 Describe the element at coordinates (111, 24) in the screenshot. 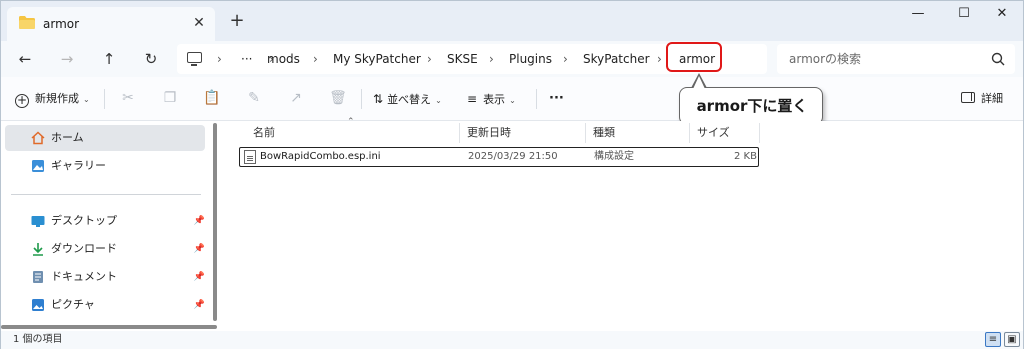

I see `tab-armor: armor ✕` at that location.